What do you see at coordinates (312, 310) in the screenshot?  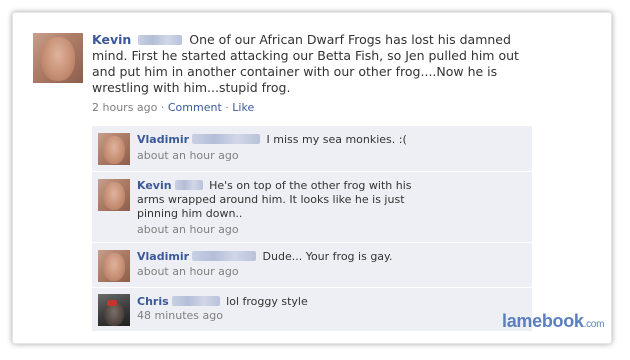 I see `comment-item: Chris lol froggy style 48 minutes ago` at bounding box center [312, 310].